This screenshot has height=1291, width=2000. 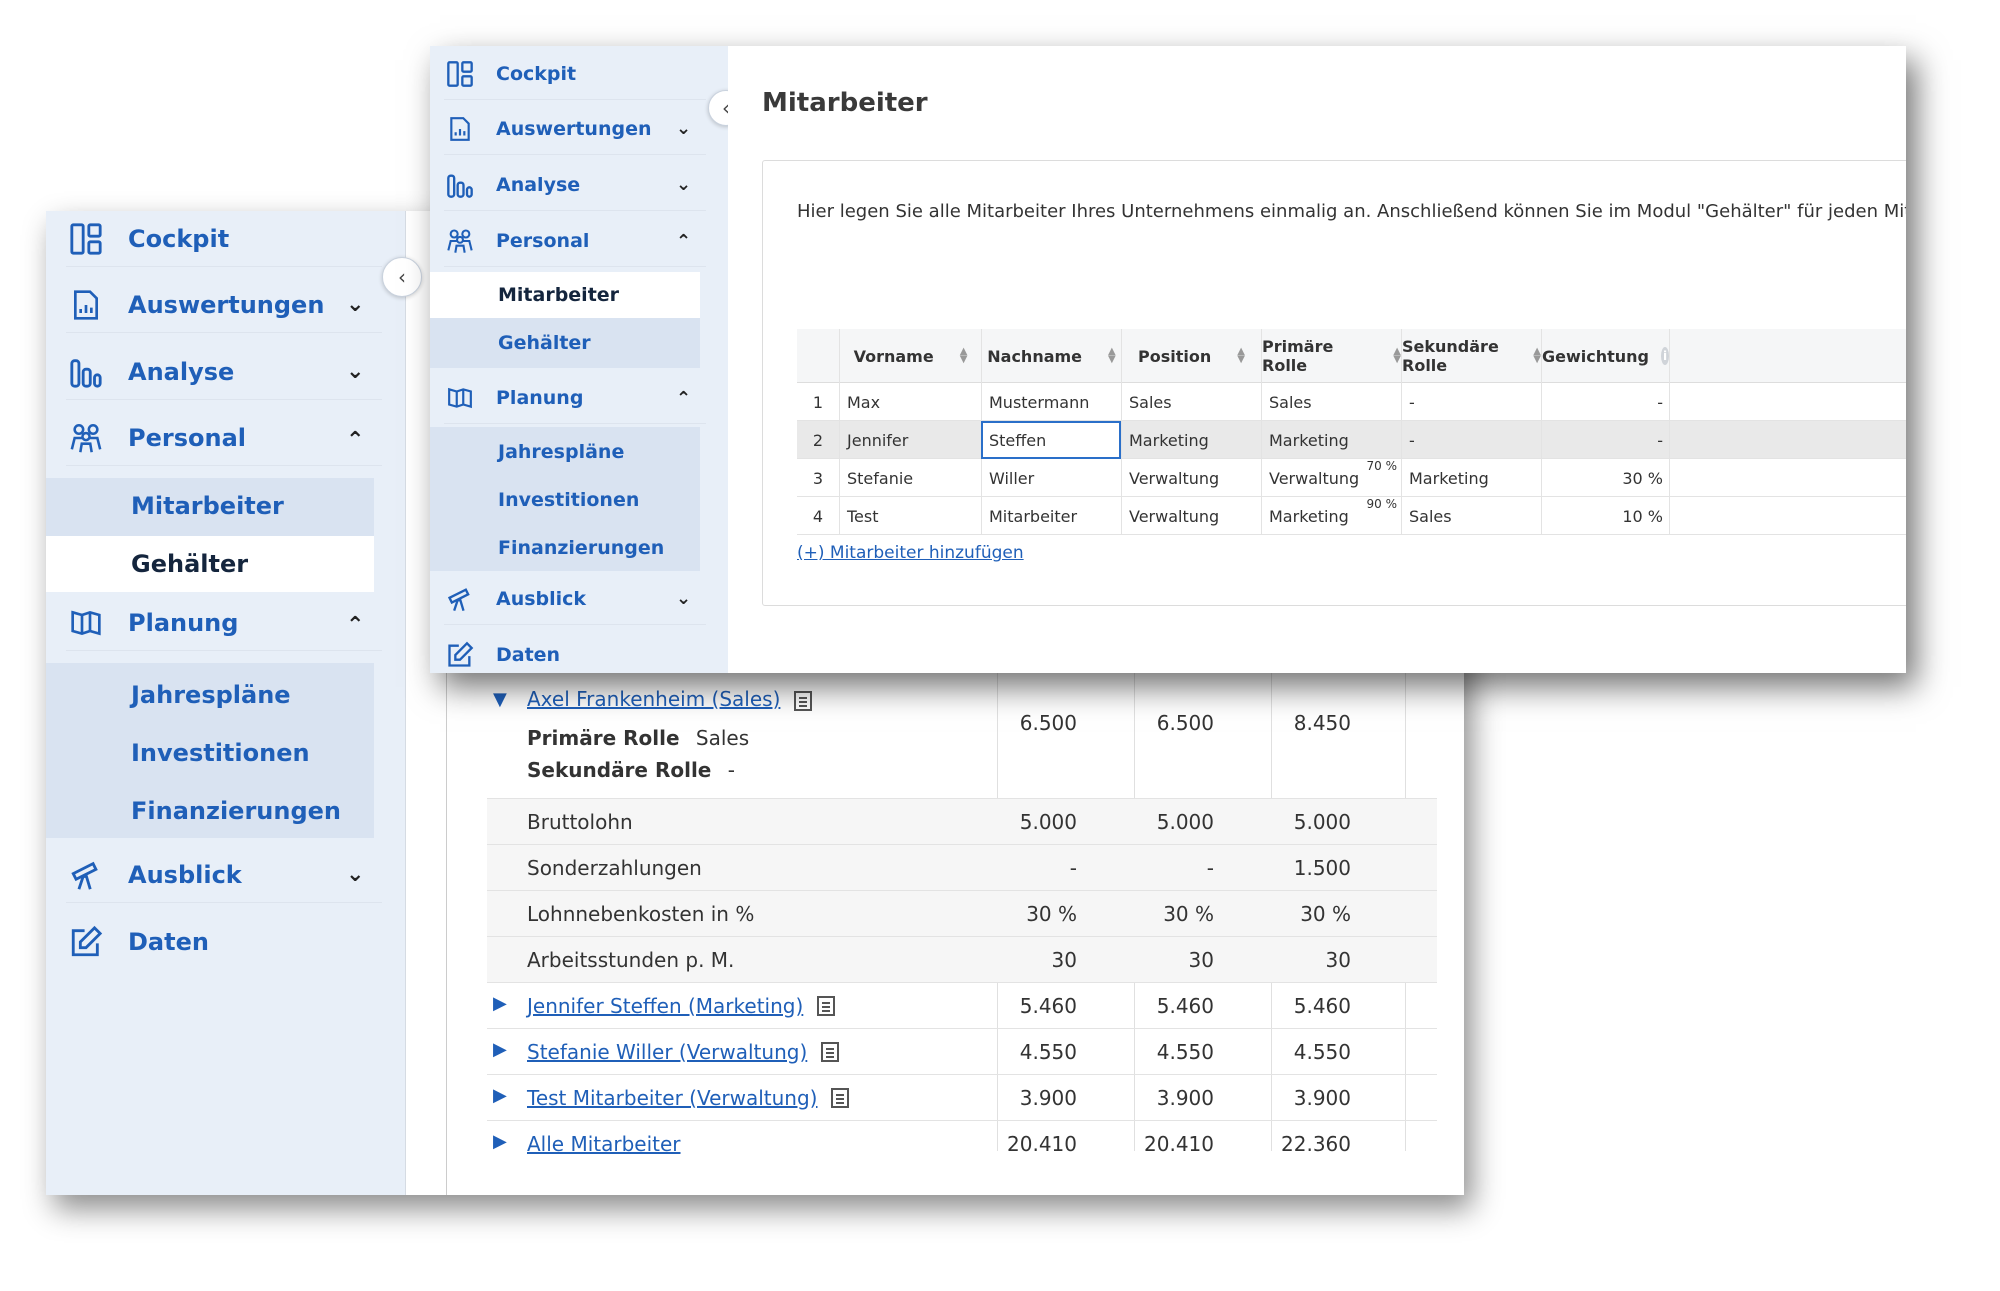 I want to click on cell-gewichtung: 30 %, so click(x=1605, y=478).